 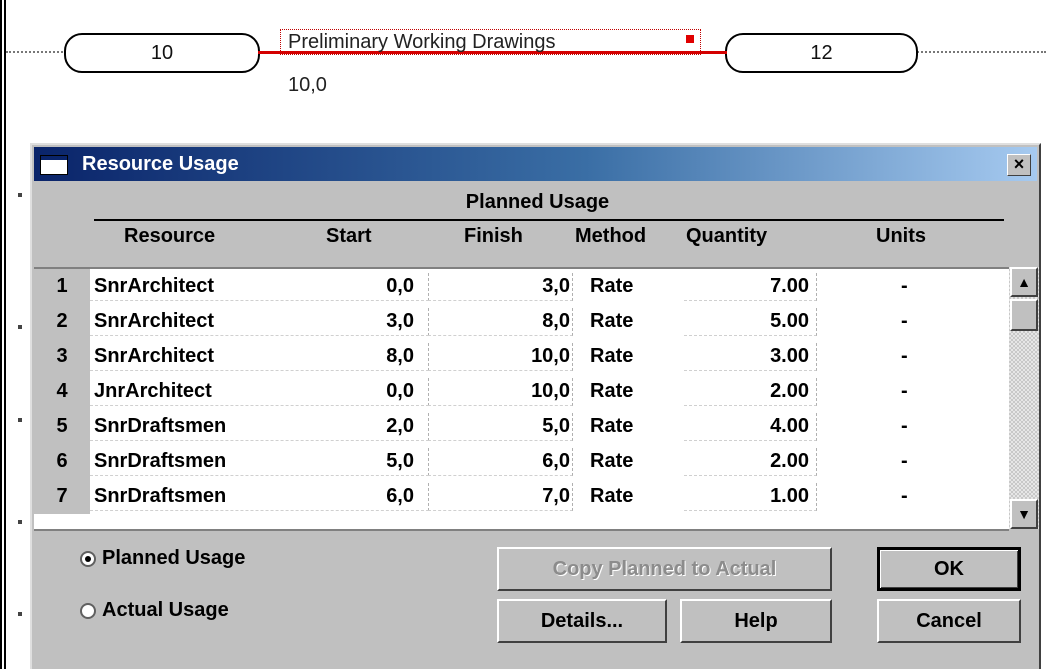 I want to click on cell-start: 6,0, so click(x=400, y=496).